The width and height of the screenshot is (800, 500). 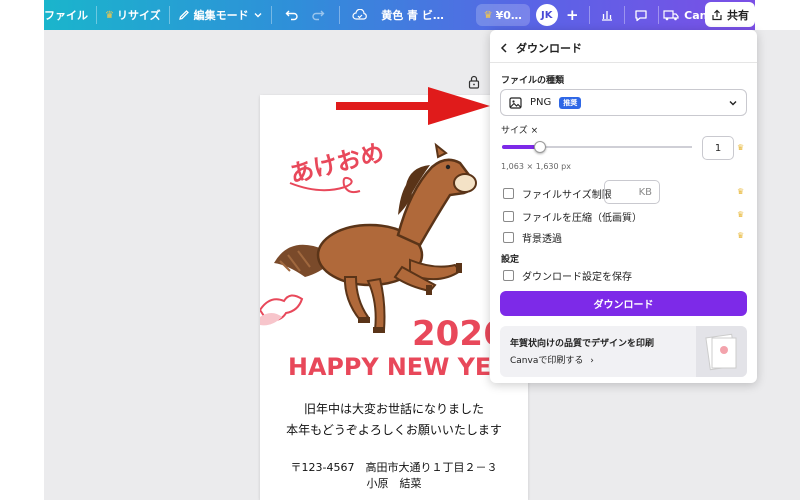 I want to click on resize-button: ♛ リサイズ, so click(x=133, y=15).